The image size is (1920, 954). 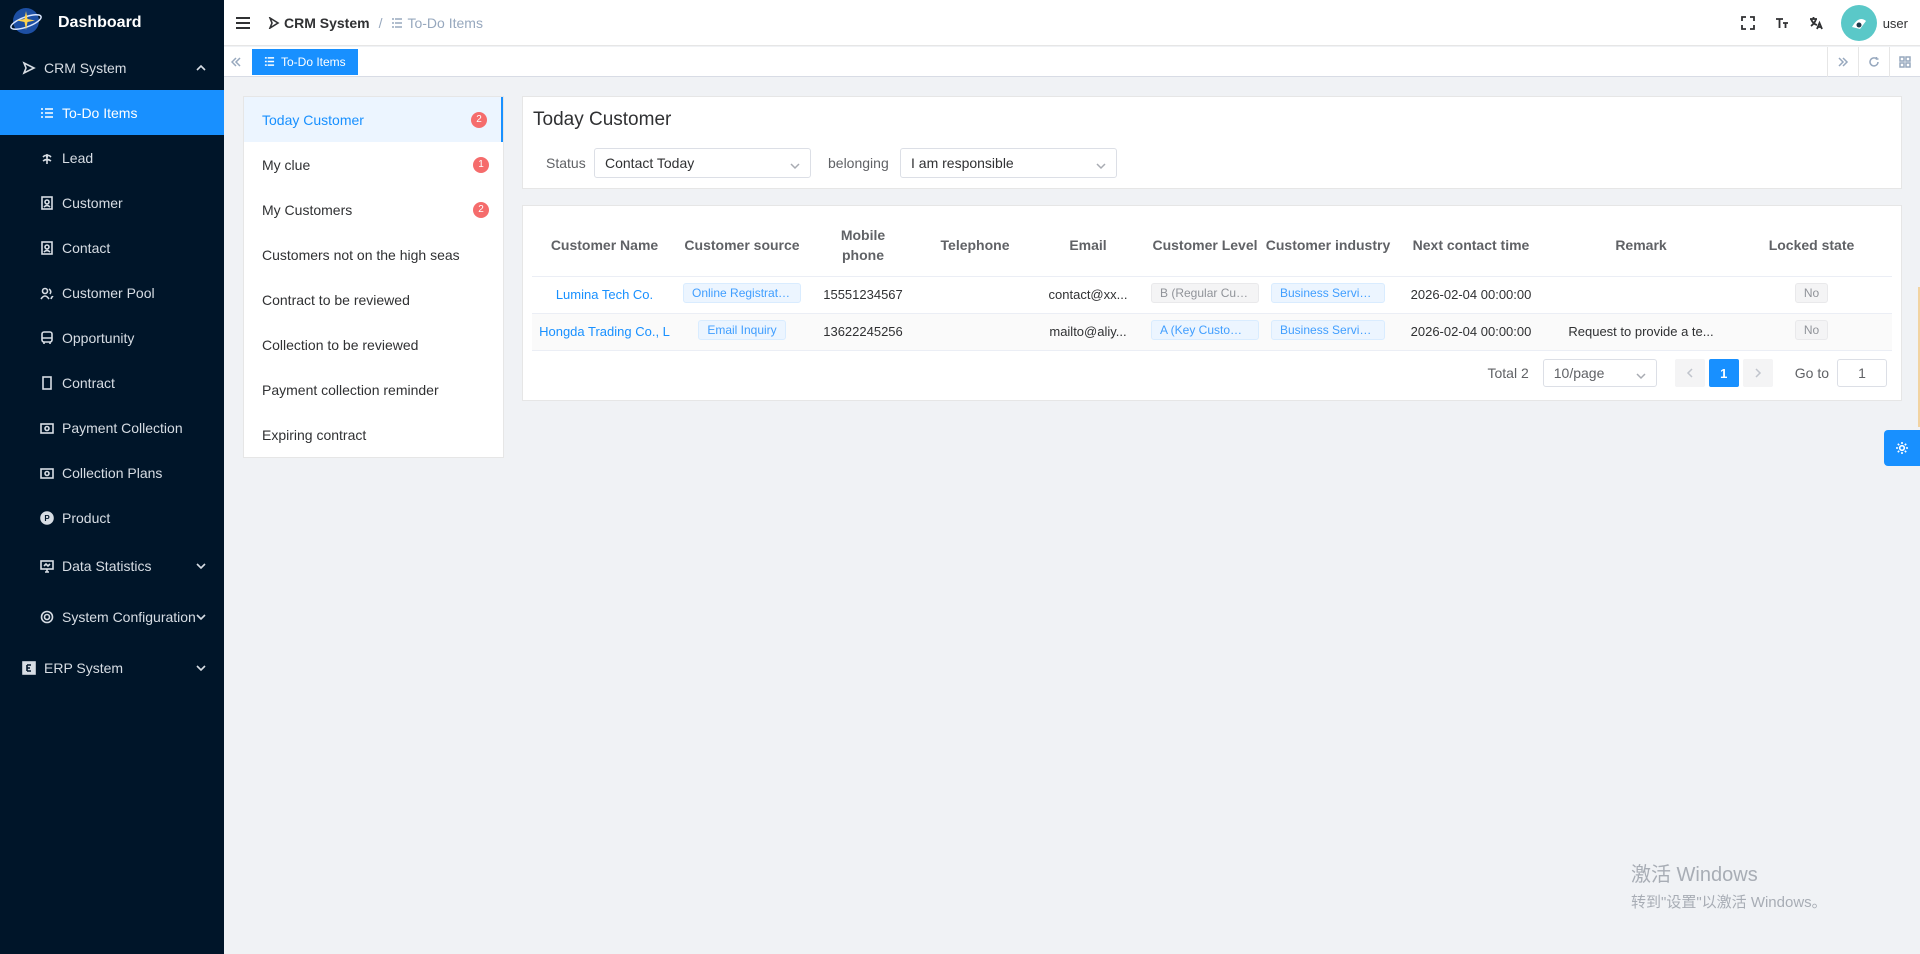 I want to click on todo-item-payment-reminder: Payment collection reminder, so click(x=373, y=389).